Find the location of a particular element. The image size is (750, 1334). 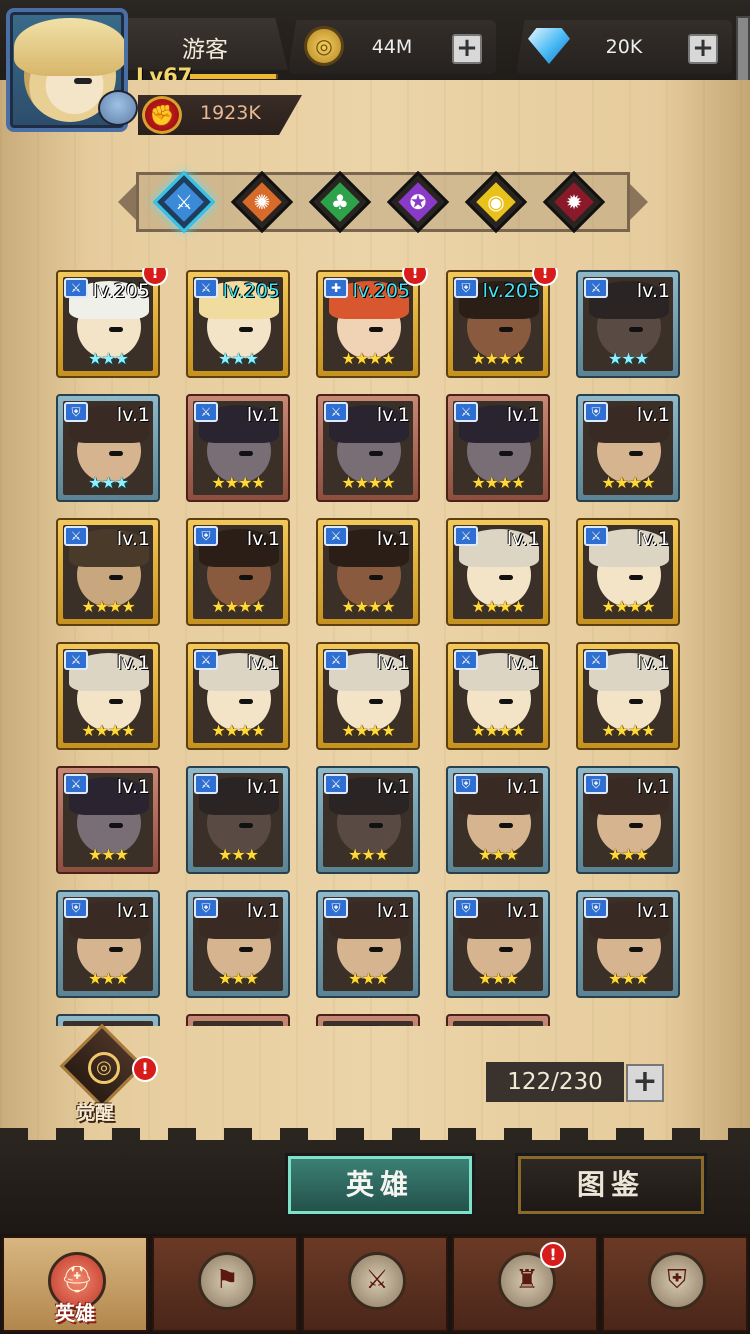

bottom-nav: ⛑ 英雄 ⚑ ⚔ ♜! ⛨ is located at coordinates (375, 1284).